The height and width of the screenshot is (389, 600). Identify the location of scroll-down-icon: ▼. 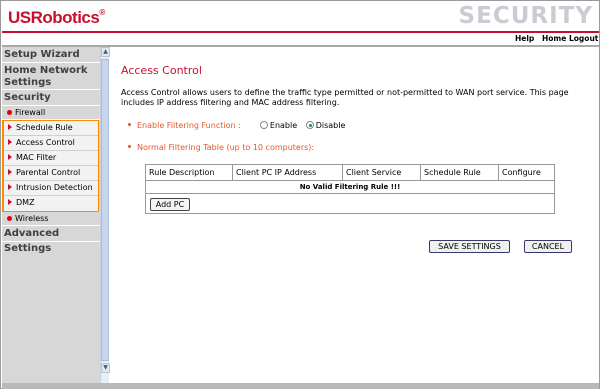
(105, 368).